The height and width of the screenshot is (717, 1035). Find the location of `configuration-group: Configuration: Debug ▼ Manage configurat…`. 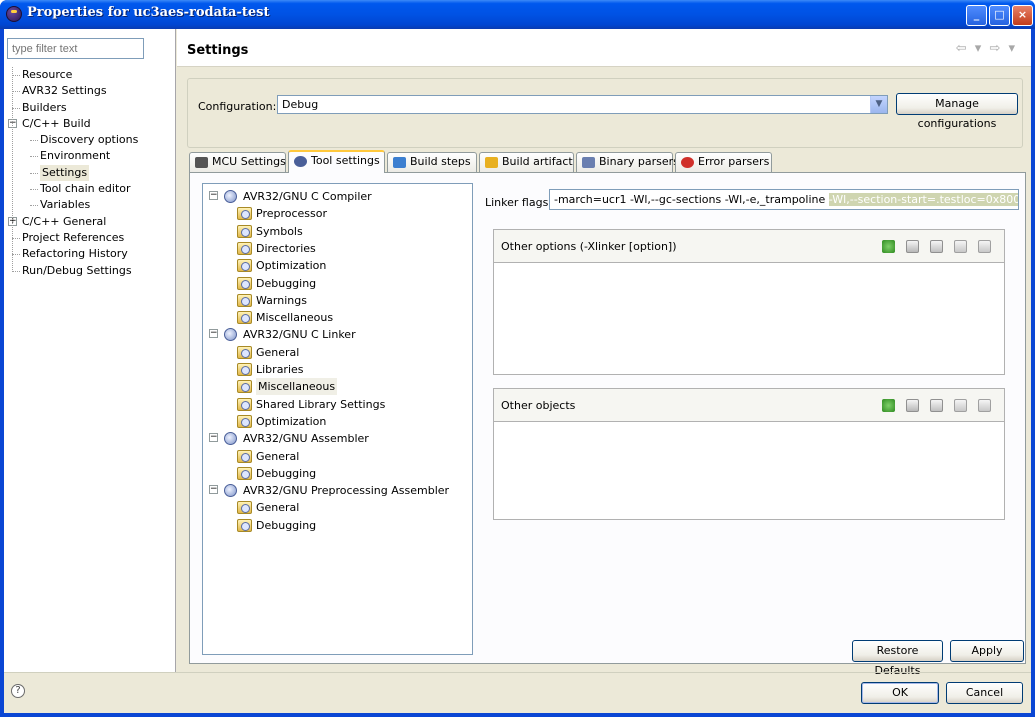

configuration-group: Configuration: Debug ▼ Manage configurat… is located at coordinates (605, 113).